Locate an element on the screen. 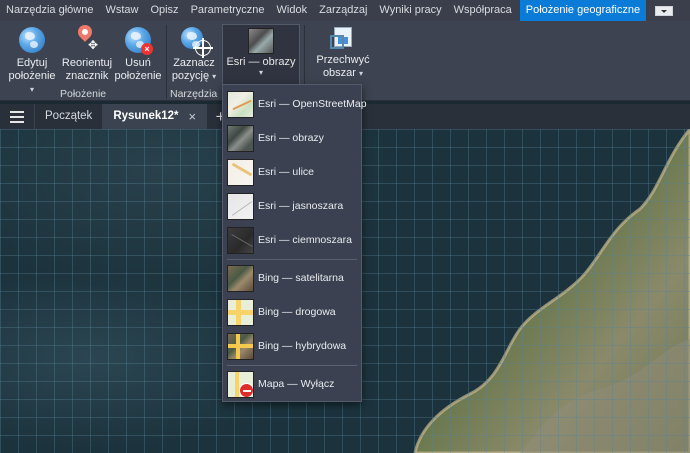 This screenshot has height=453, width=690. tab-manage: Zarządzaj is located at coordinates (343, 10).